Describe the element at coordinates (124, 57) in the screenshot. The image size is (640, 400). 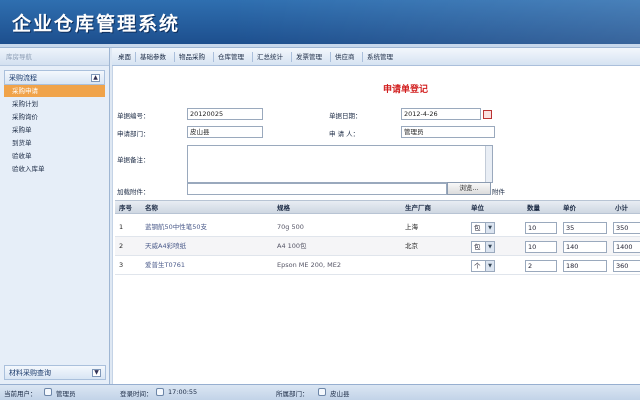
I see `tab-desktop: 桌面` at that location.